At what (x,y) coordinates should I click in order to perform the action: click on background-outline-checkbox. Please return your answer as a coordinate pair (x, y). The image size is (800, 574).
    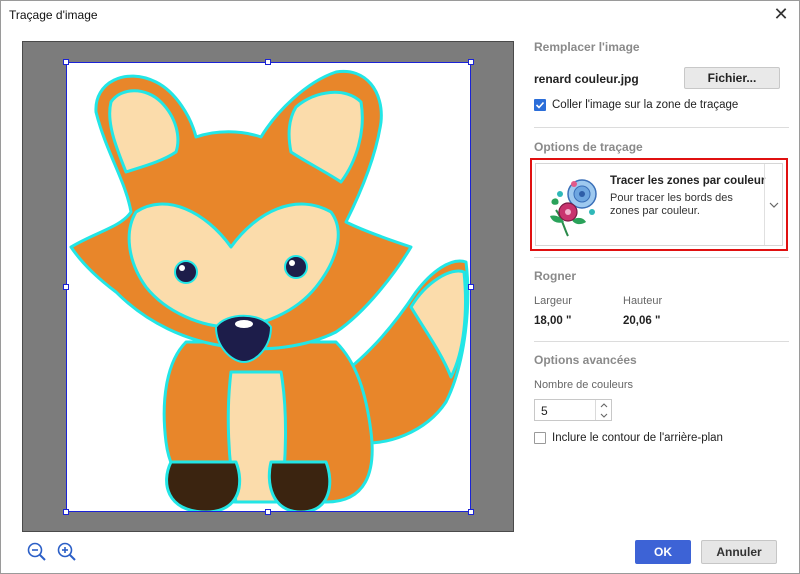
    Looking at the image, I should click on (540, 438).